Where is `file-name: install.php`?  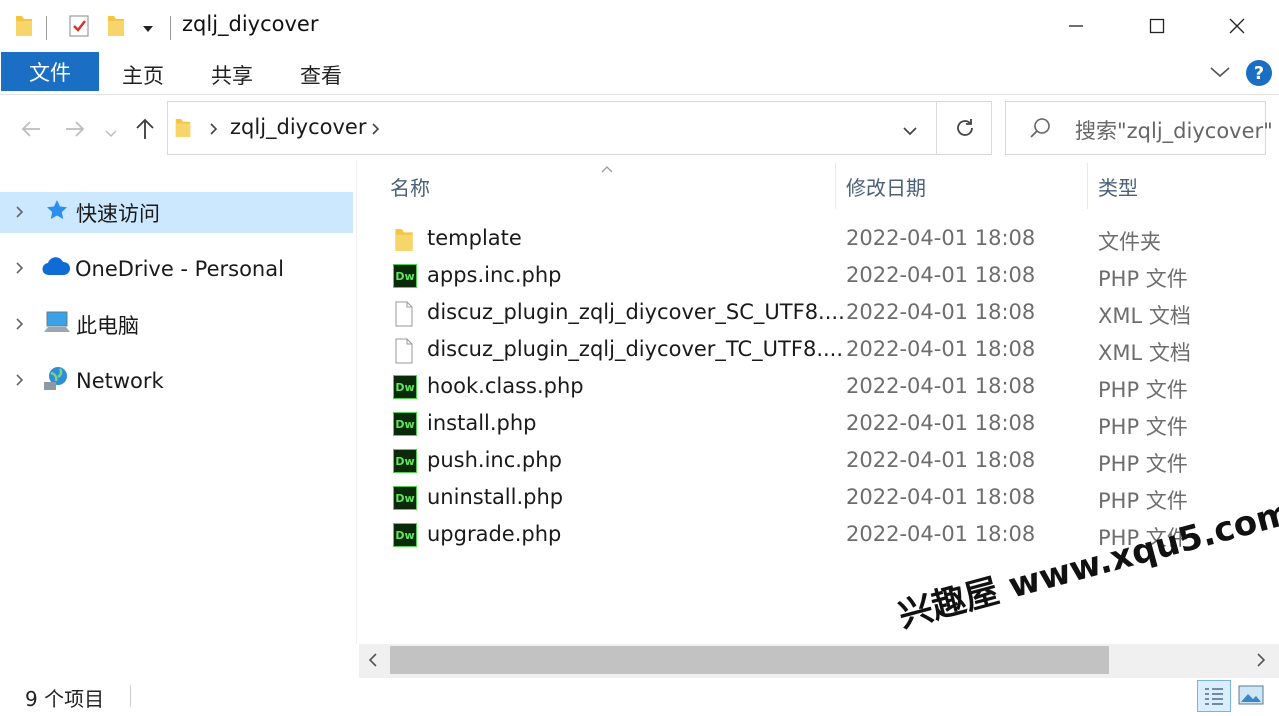
file-name: install.php is located at coordinates (482, 423).